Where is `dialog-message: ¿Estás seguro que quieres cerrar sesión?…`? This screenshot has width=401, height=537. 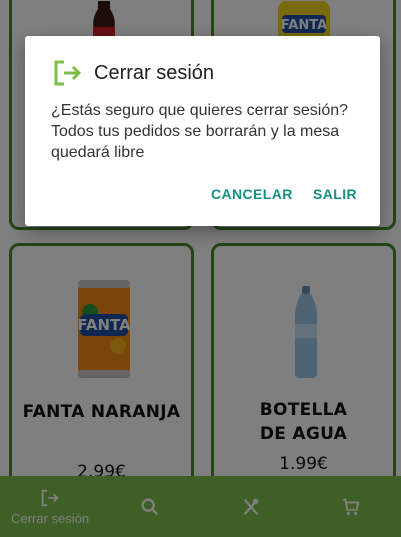 dialog-message: ¿Estás seguro que quieres cerrar sesión?… is located at coordinates (200, 131).